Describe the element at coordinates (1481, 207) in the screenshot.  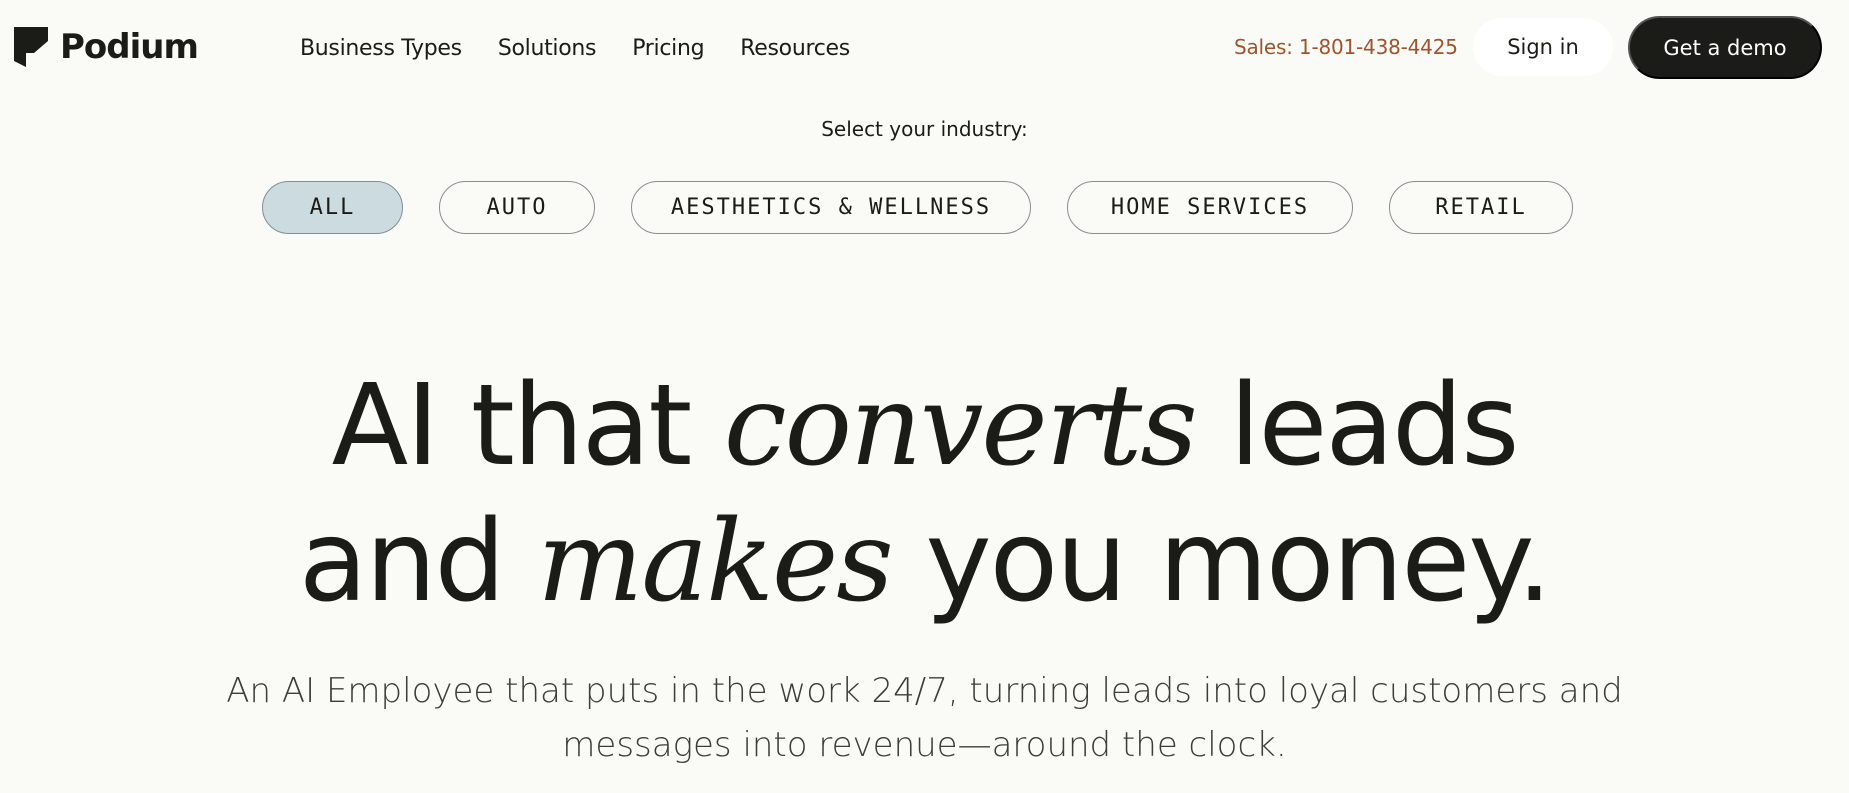
I see `industry-chip-retail: RETAIL` at that location.